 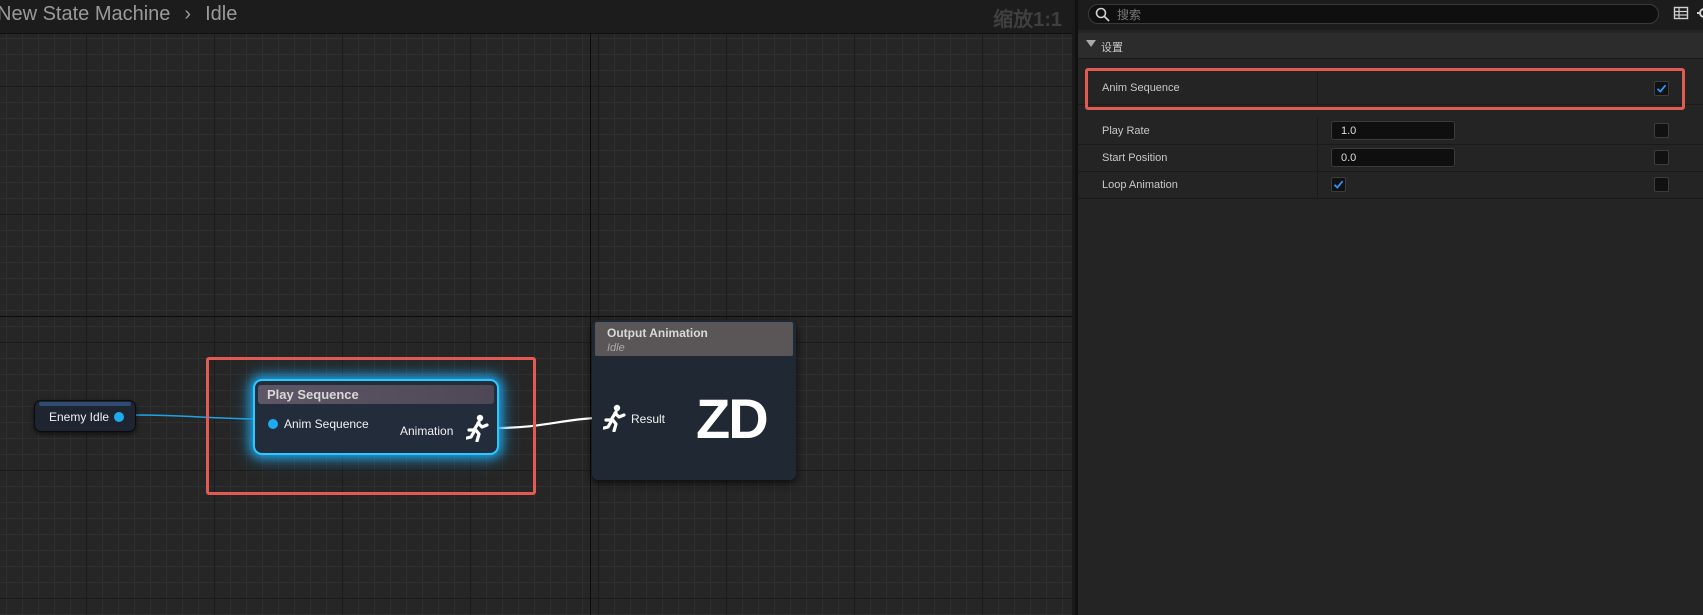 I want to click on grid-view-icon, so click(x=1681, y=13).